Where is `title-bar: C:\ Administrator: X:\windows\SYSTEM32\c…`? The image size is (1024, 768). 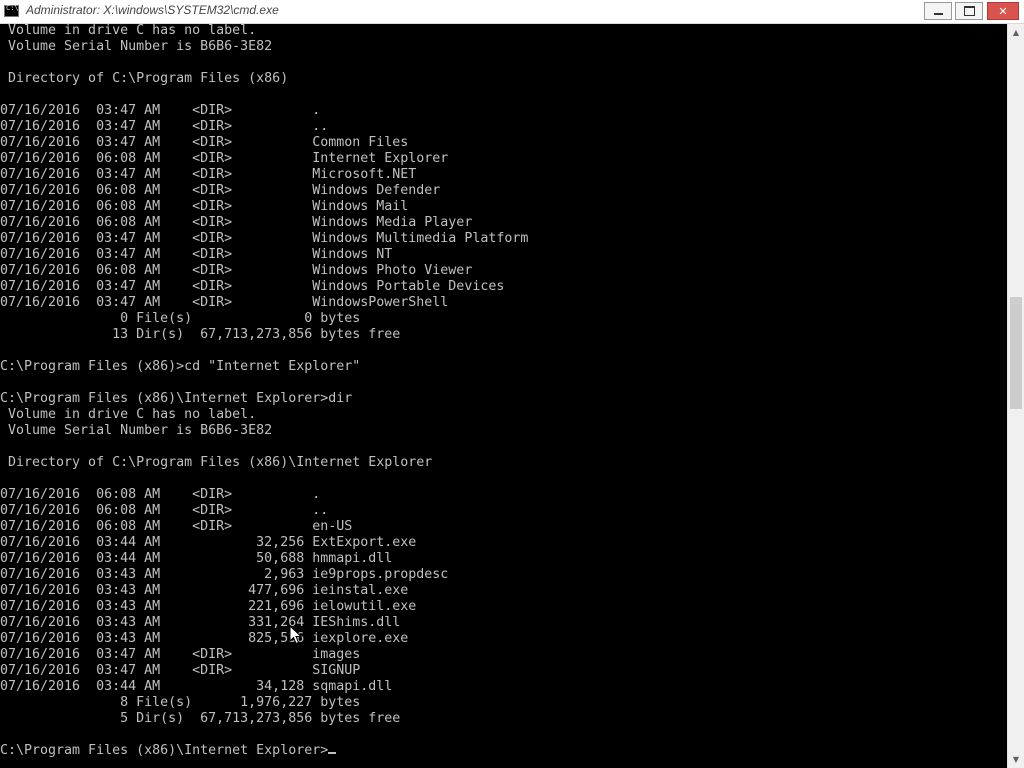 title-bar: C:\ Administrator: X:\windows\SYSTEM32\c… is located at coordinates (512, 12).